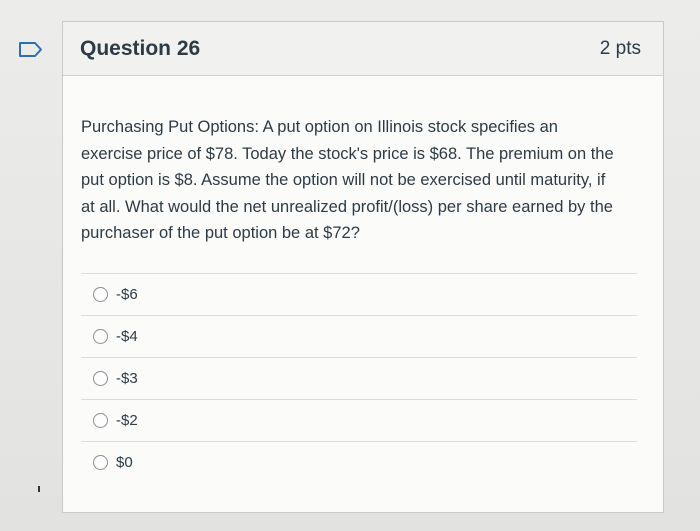  What do you see at coordinates (31, 49) in the screenshot?
I see `flag-question-icon` at bounding box center [31, 49].